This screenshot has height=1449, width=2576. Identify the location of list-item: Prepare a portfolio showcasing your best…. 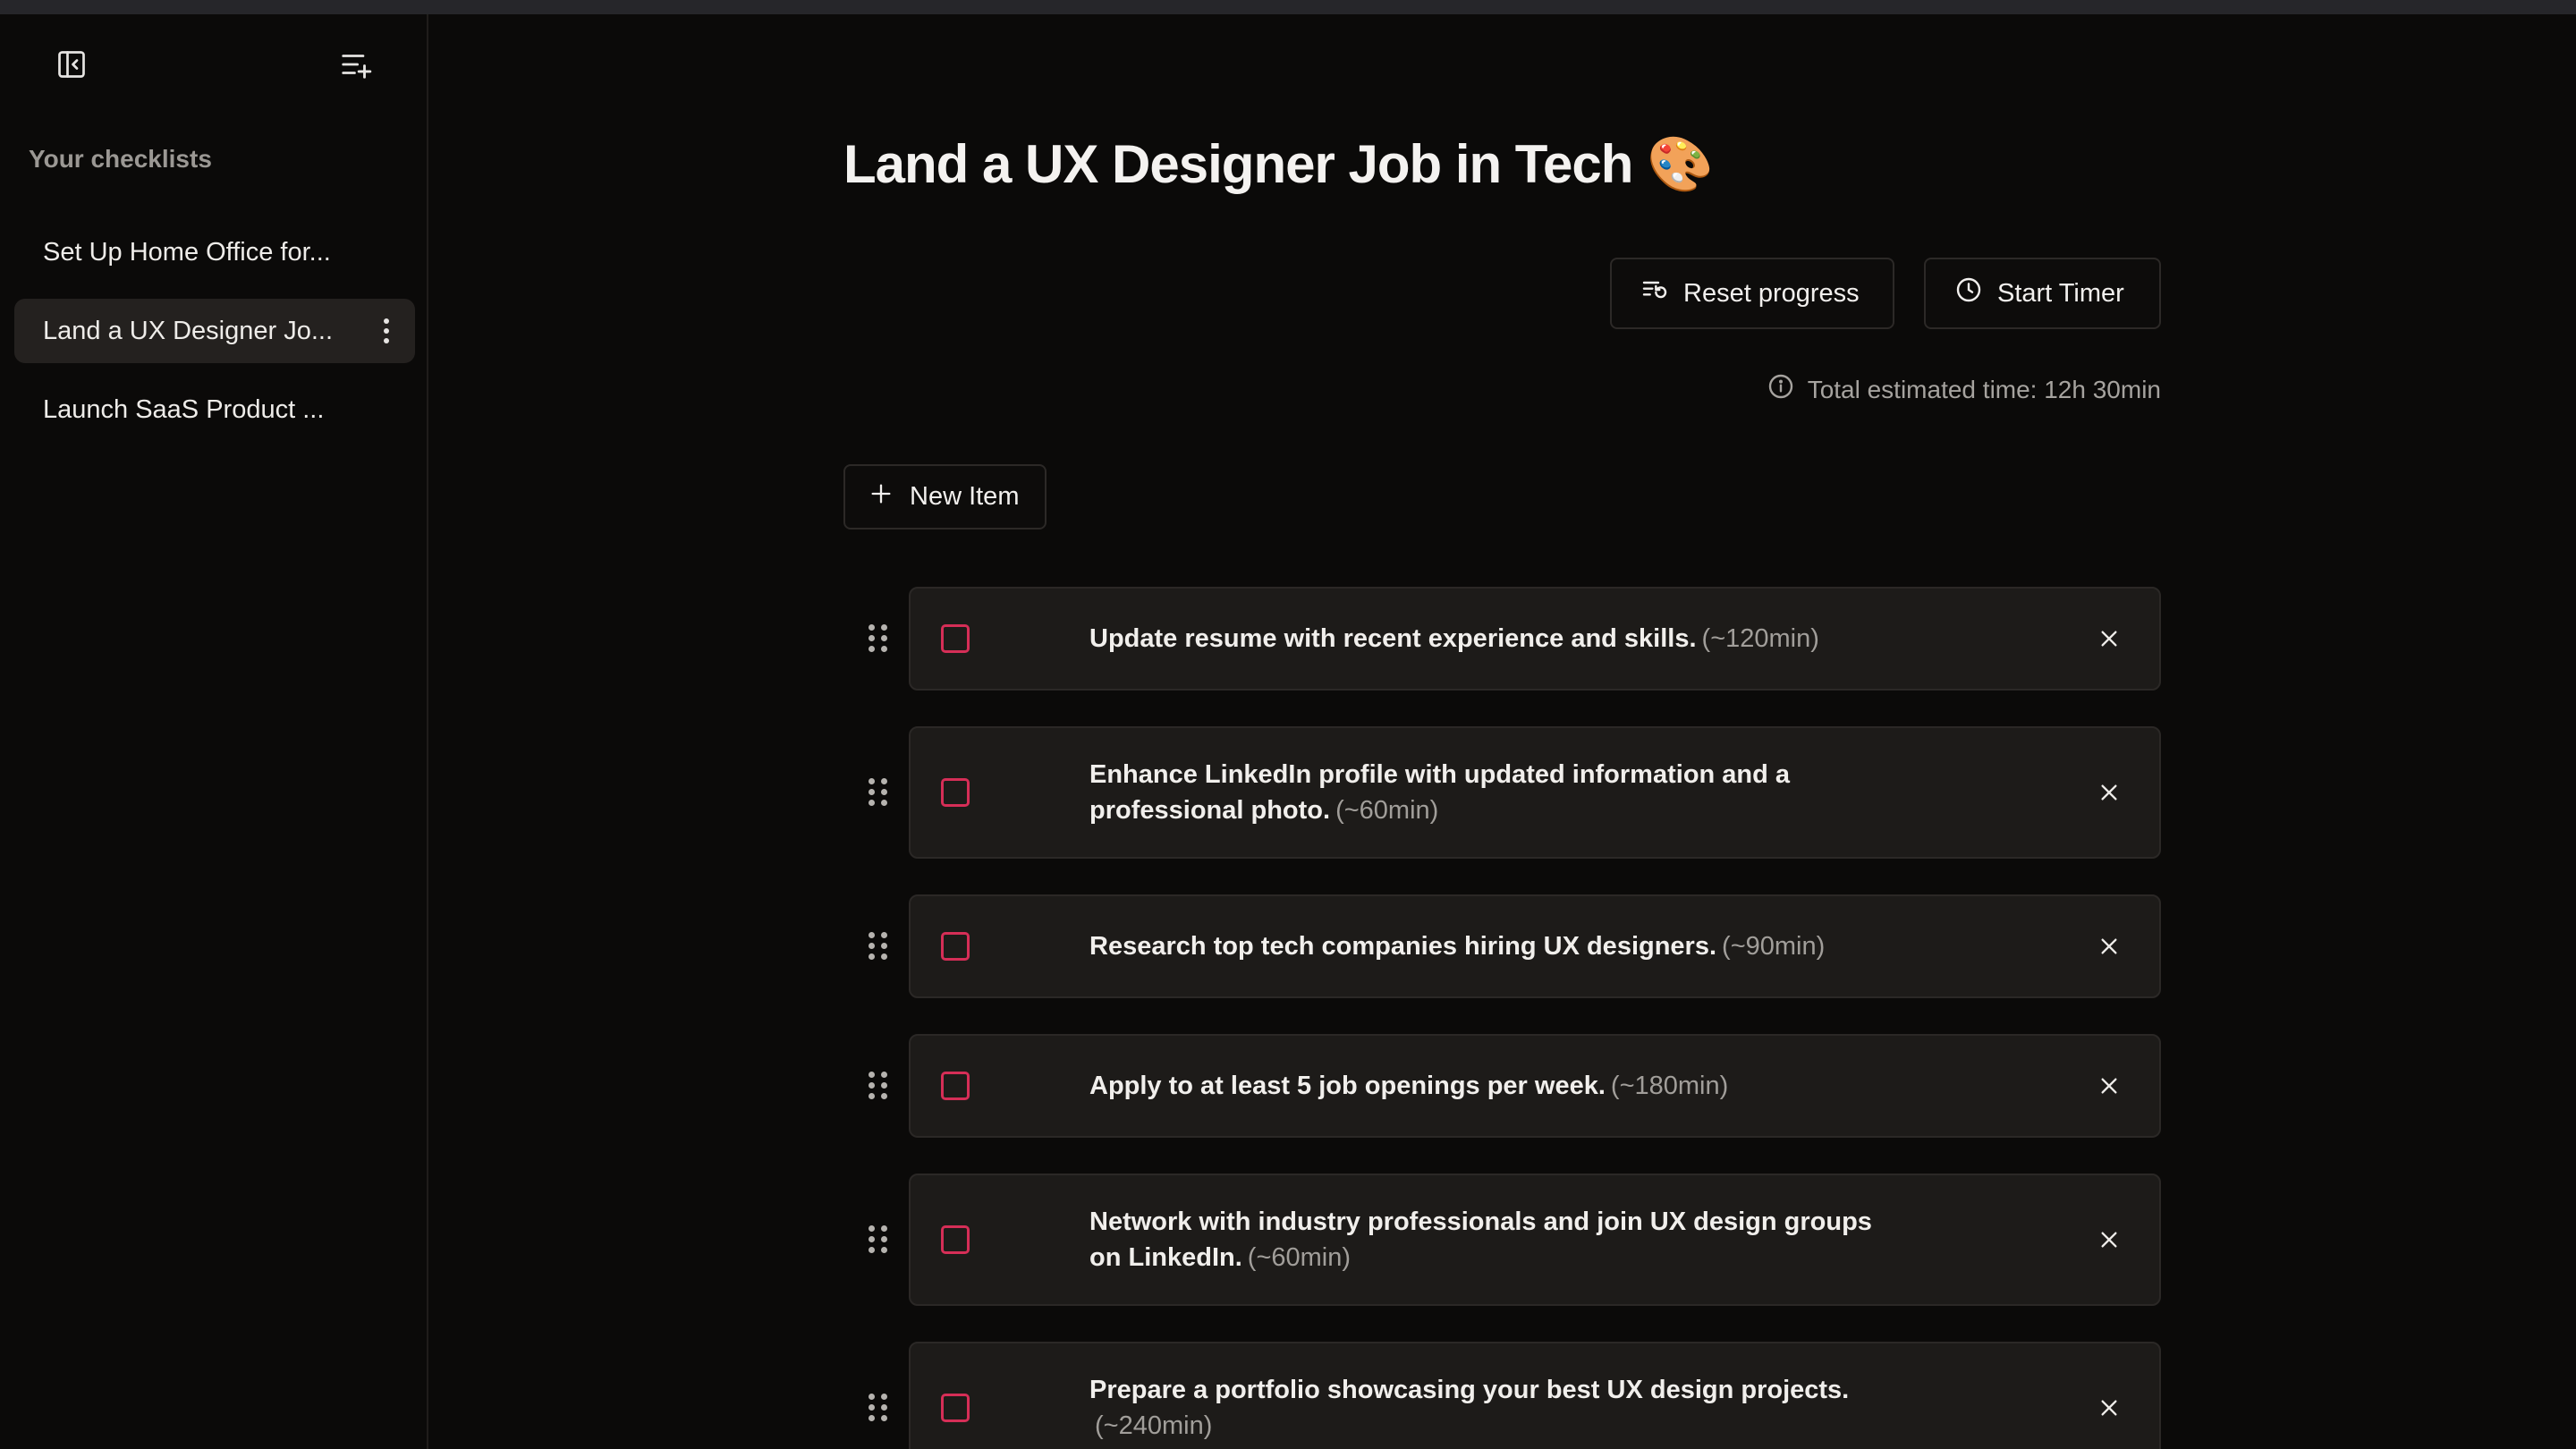
(1502, 1395).